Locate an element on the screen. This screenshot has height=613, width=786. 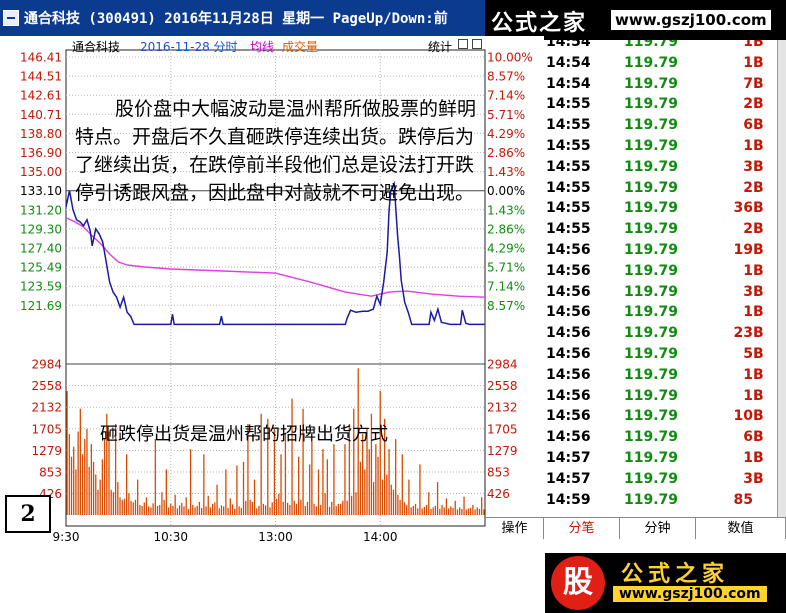
trade-list-scrollbar is located at coordinates (781, 278).